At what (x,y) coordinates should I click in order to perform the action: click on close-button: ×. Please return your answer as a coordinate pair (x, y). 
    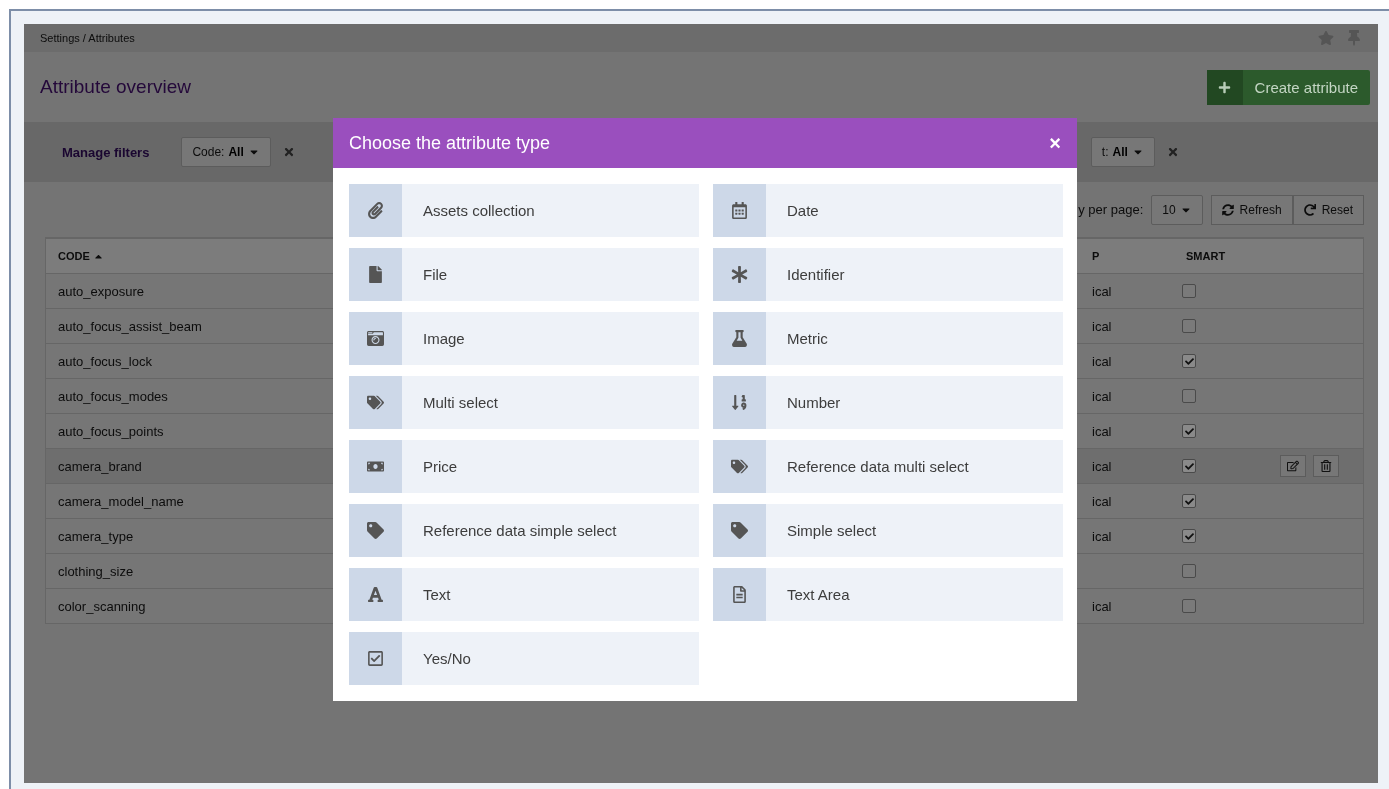
    Looking at the image, I should click on (1055, 143).